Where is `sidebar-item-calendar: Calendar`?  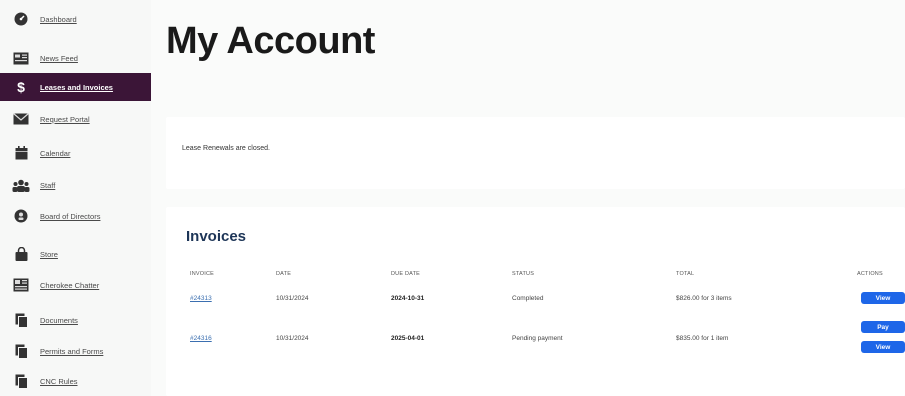
sidebar-item-calendar: Calendar is located at coordinates (75, 153).